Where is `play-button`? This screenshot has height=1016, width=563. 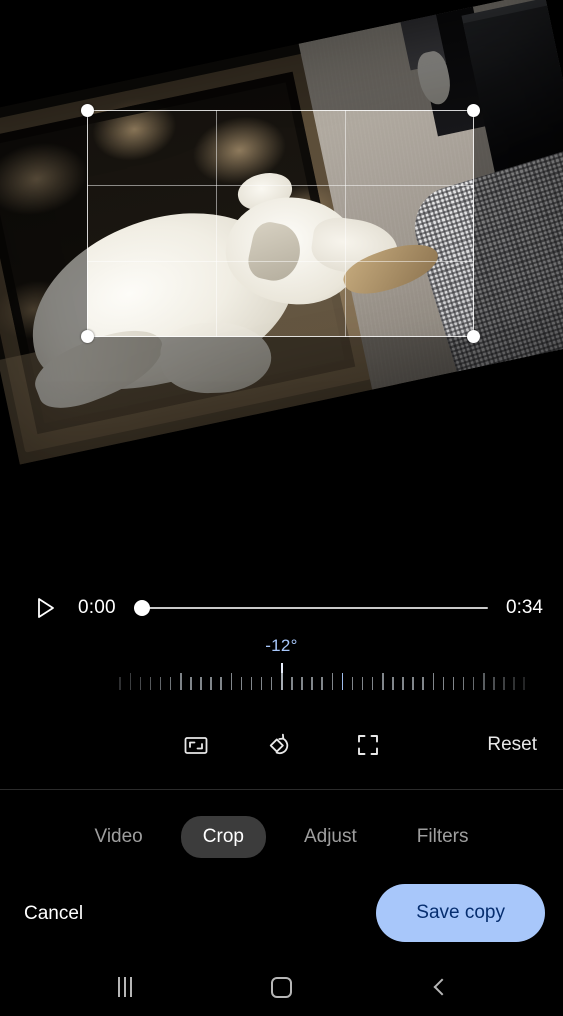
play-button is located at coordinates (46, 608).